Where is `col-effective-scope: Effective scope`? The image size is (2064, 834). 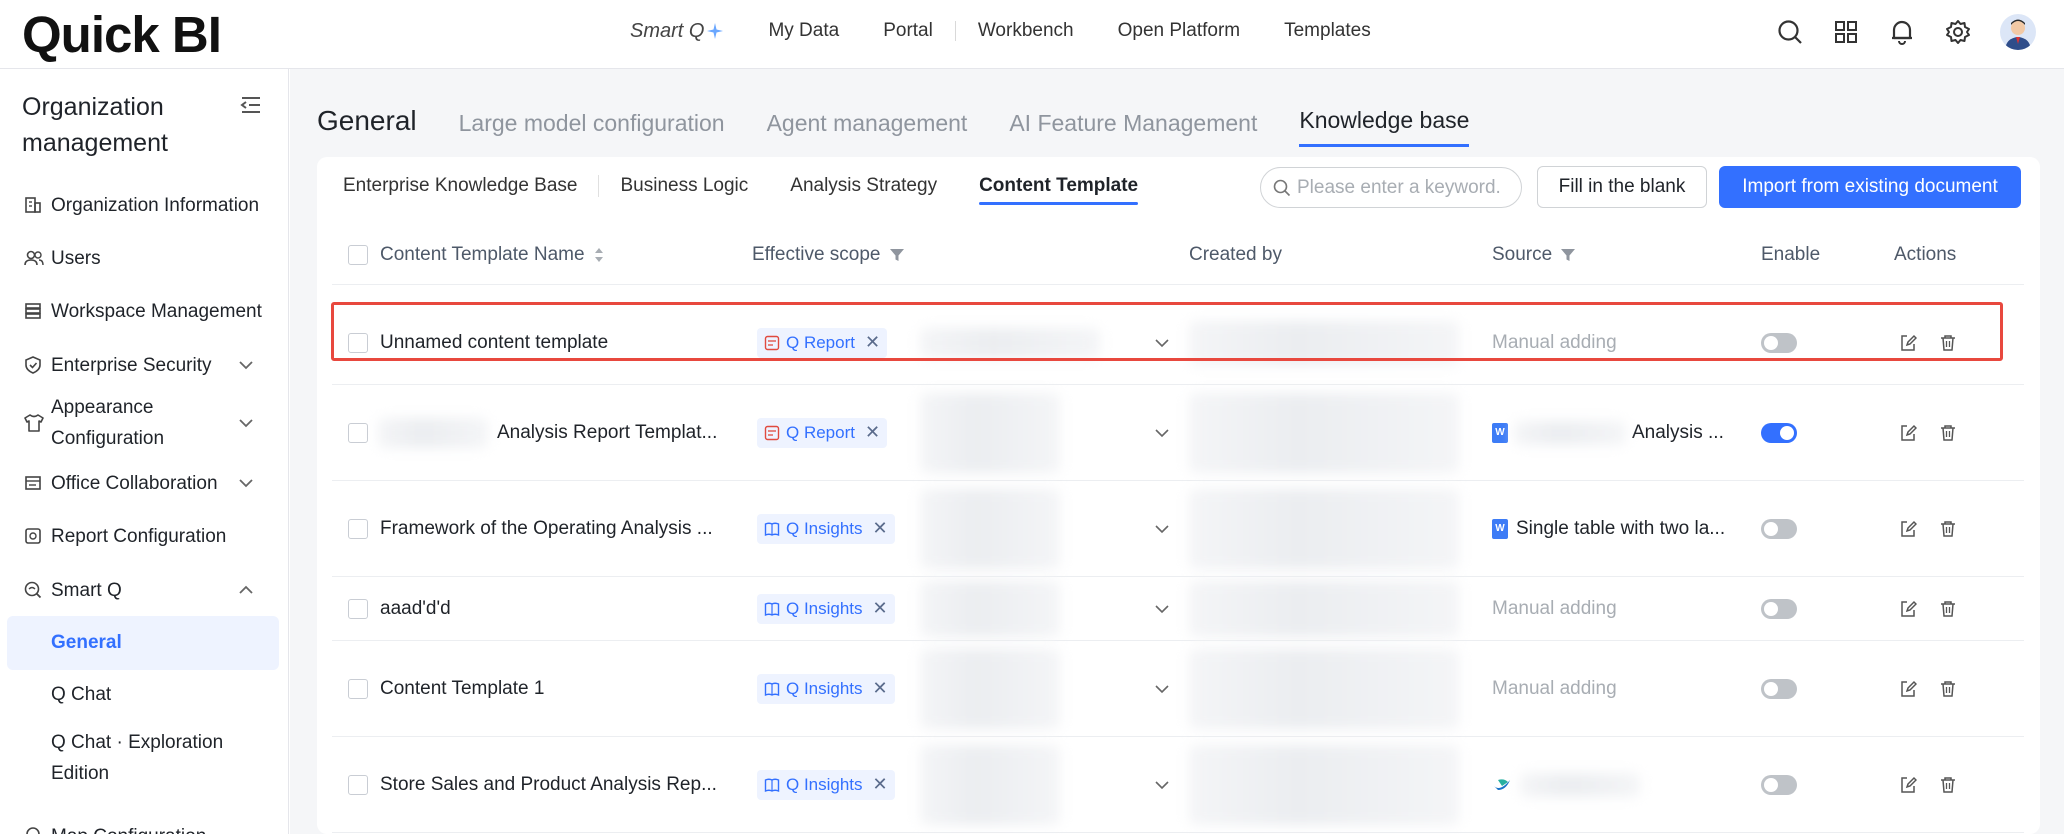
col-effective-scope: Effective scope is located at coordinates (828, 255).